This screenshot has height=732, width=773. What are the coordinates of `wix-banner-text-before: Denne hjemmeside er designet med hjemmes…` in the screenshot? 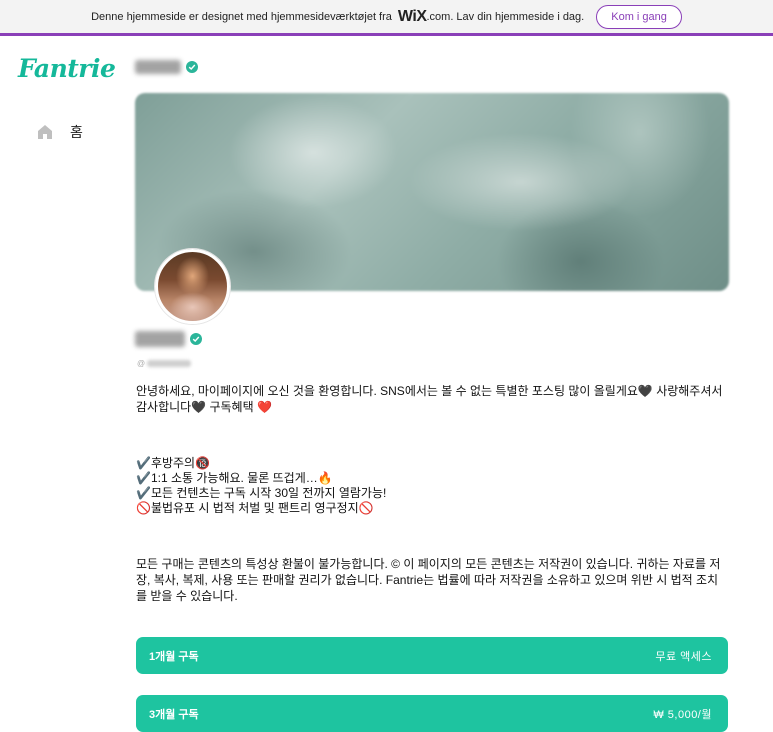 It's located at (241, 16).